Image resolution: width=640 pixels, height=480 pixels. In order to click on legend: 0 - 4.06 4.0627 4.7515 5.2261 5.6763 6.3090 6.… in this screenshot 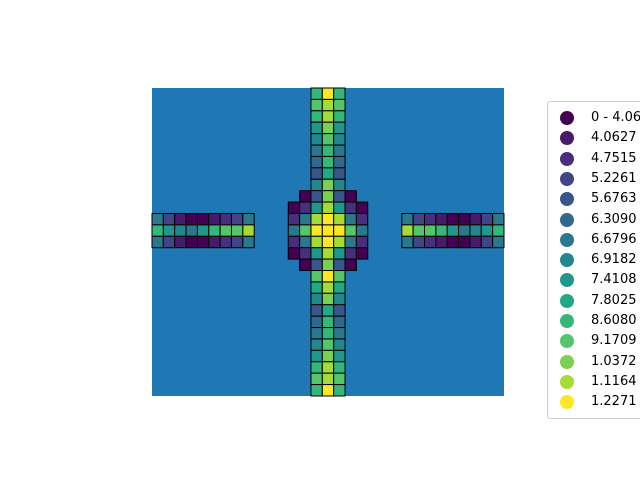, I will do `click(593, 260)`.